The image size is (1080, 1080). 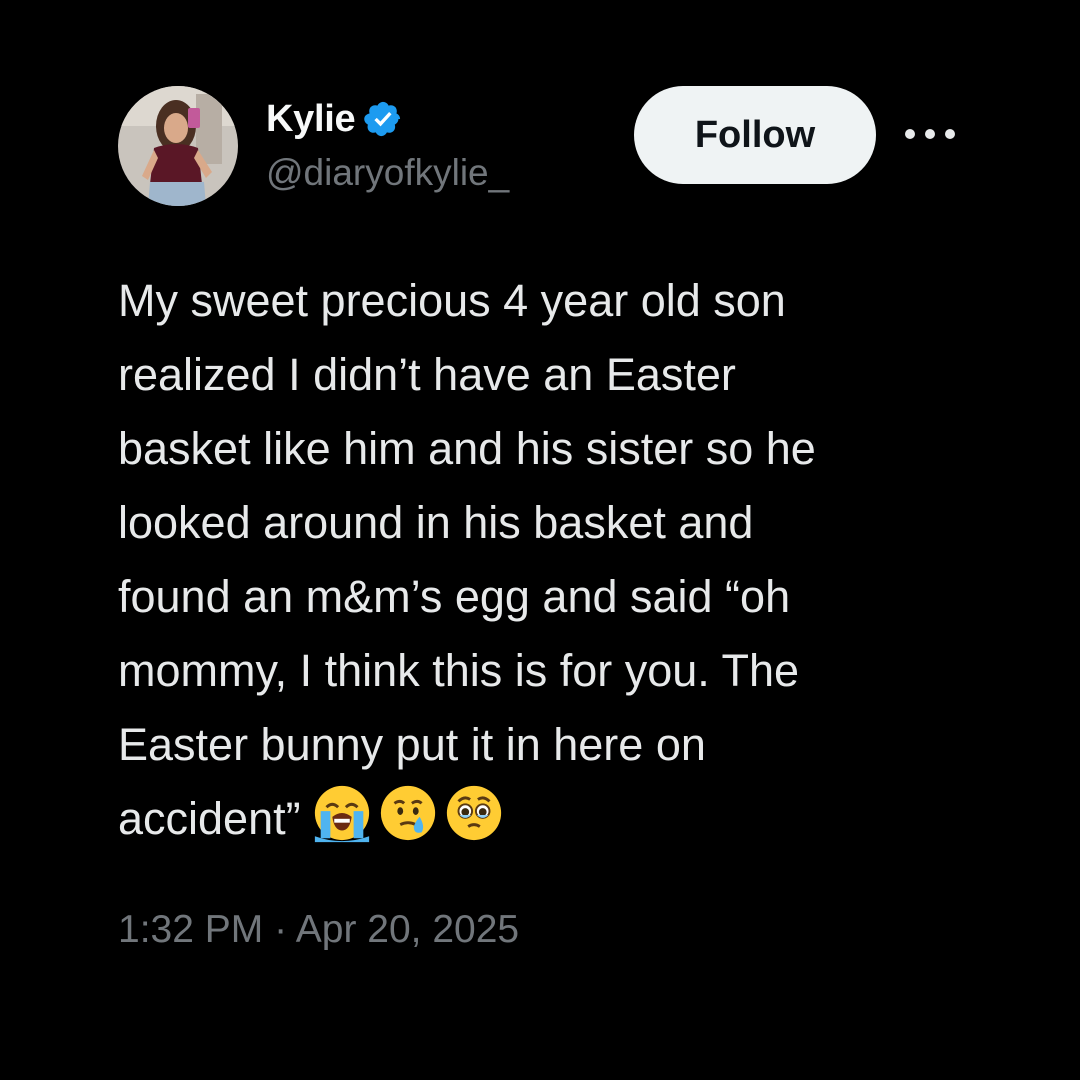 What do you see at coordinates (387, 173) in the screenshot?
I see `author-handle: @diaryofkylie_` at bounding box center [387, 173].